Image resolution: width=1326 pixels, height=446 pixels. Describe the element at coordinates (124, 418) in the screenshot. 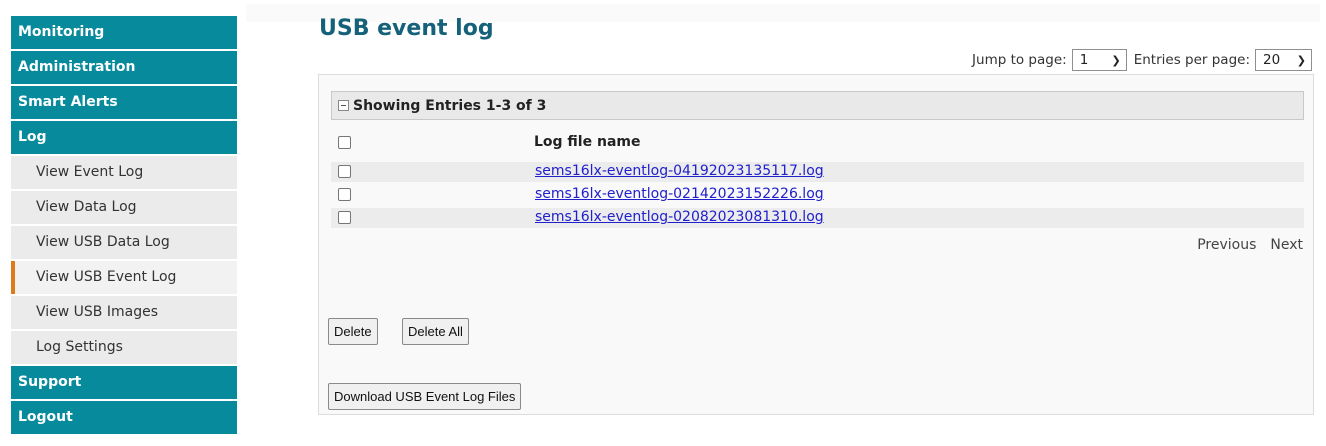

I see `nav-logout: Logout` at that location.